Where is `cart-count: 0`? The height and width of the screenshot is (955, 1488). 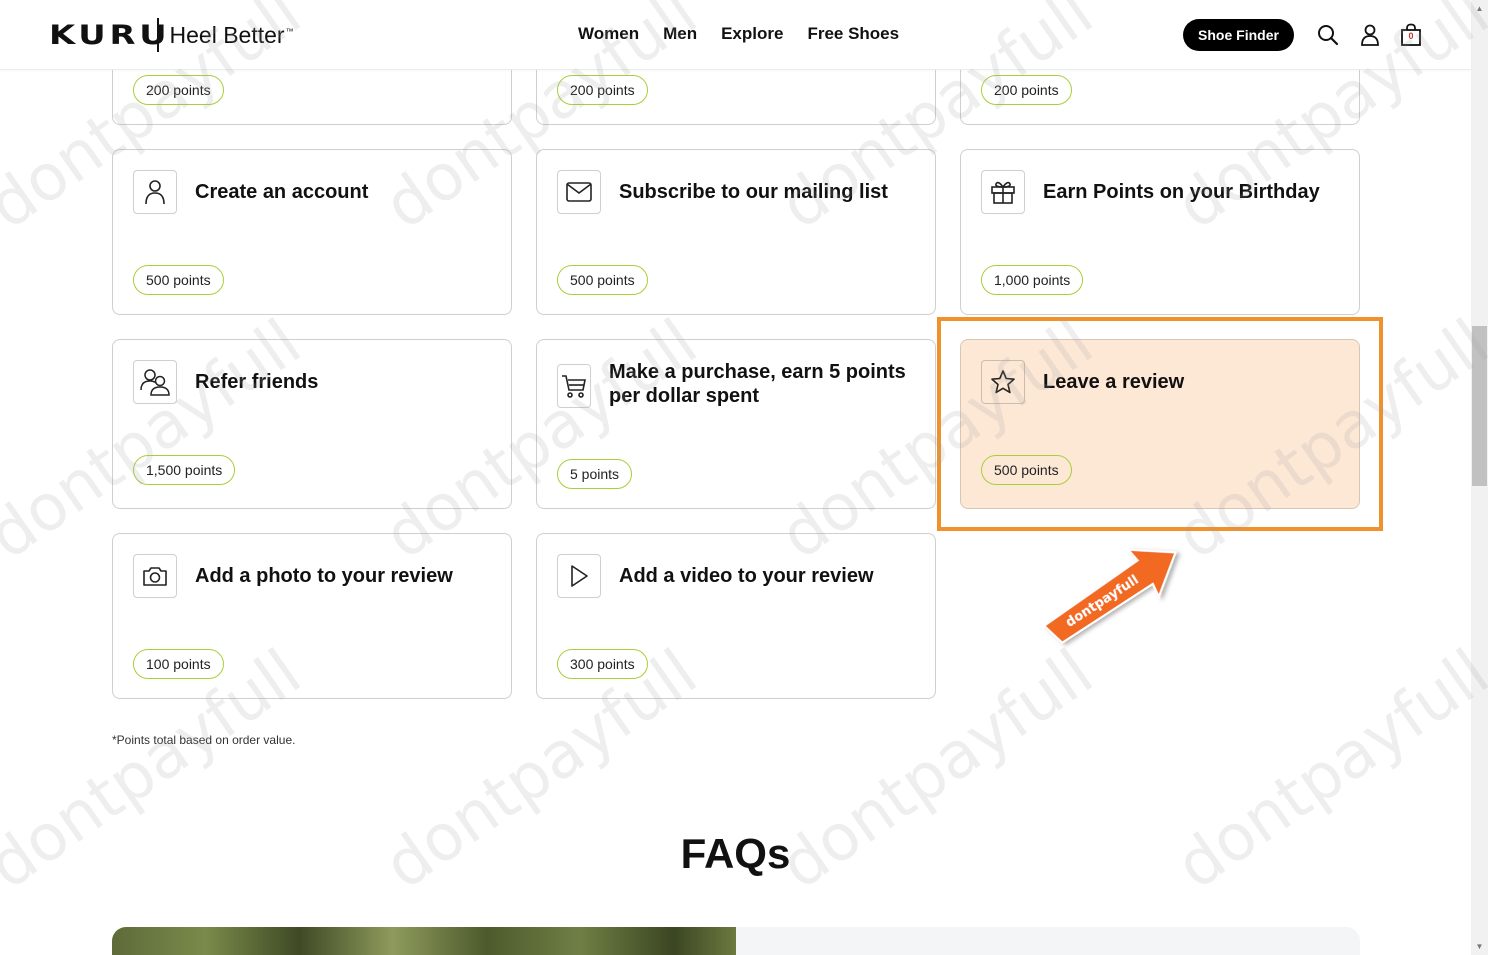 cart-count: 0 is located at coordinates (1411, 36).